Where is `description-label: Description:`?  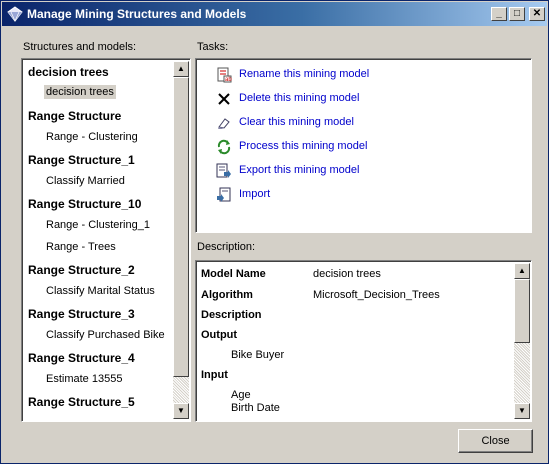 description-label: Description: is located at coordinates (226, 247).